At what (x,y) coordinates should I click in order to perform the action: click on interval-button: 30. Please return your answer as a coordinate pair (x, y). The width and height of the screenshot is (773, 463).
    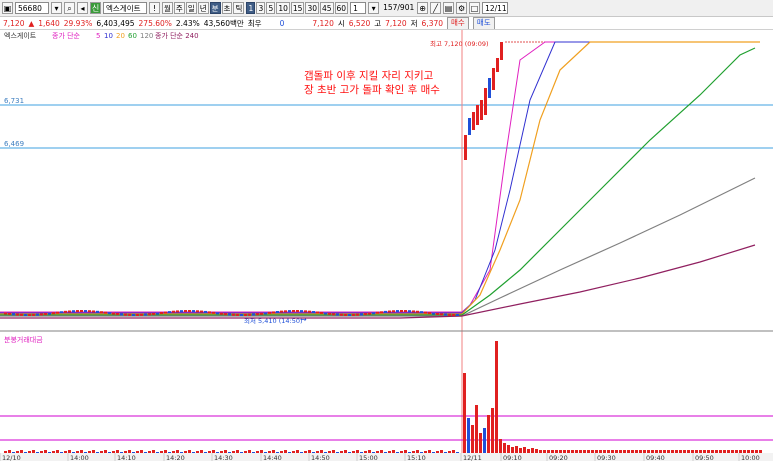
    Looking at the image, I should click on (312, 8).